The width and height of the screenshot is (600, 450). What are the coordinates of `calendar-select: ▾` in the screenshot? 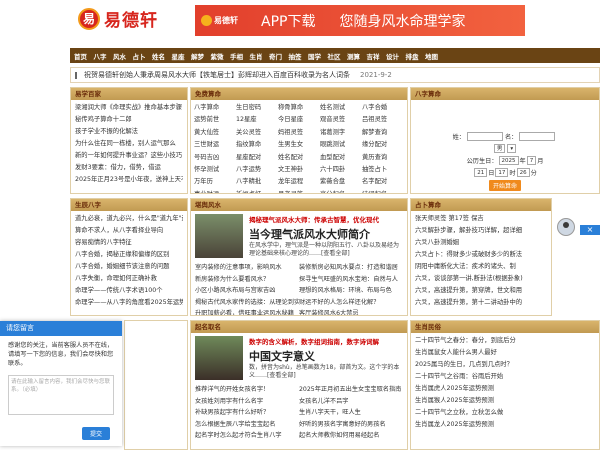 It's located at (512, 148).